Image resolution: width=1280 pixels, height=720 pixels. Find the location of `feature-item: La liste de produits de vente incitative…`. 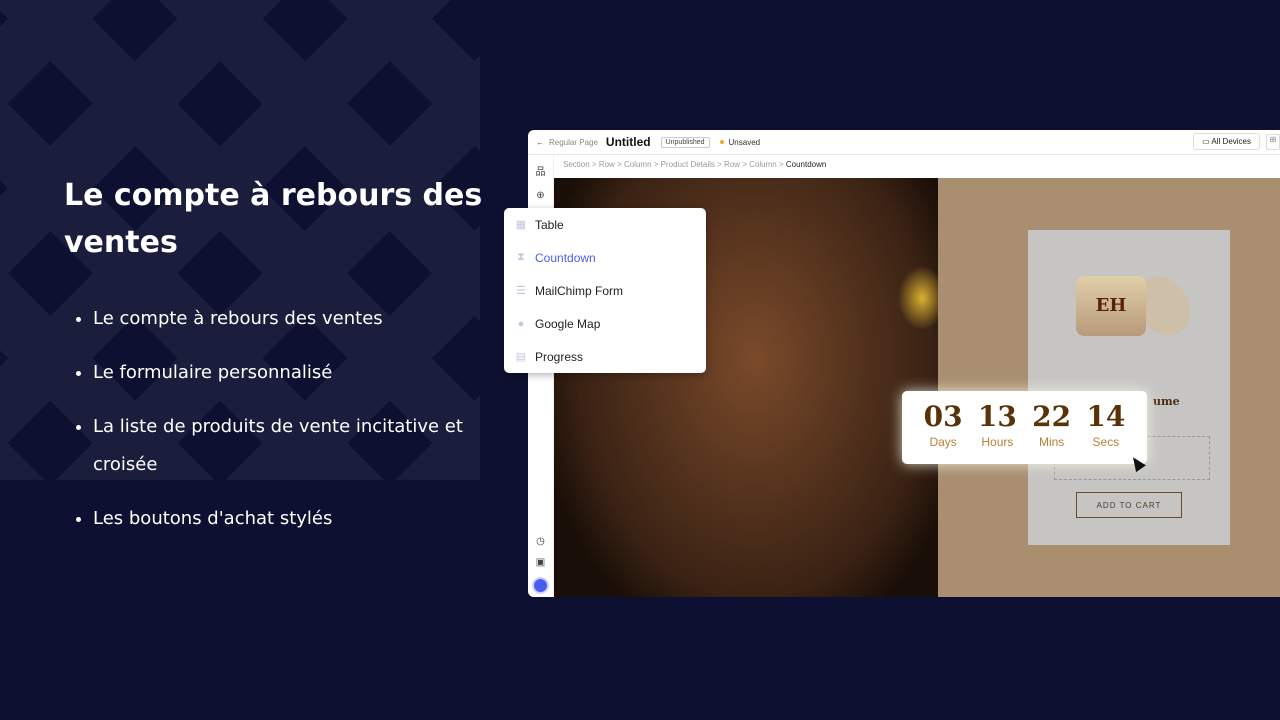

feature-item: La liste de produits de vente incitative… is located at coordinates (274, 446).